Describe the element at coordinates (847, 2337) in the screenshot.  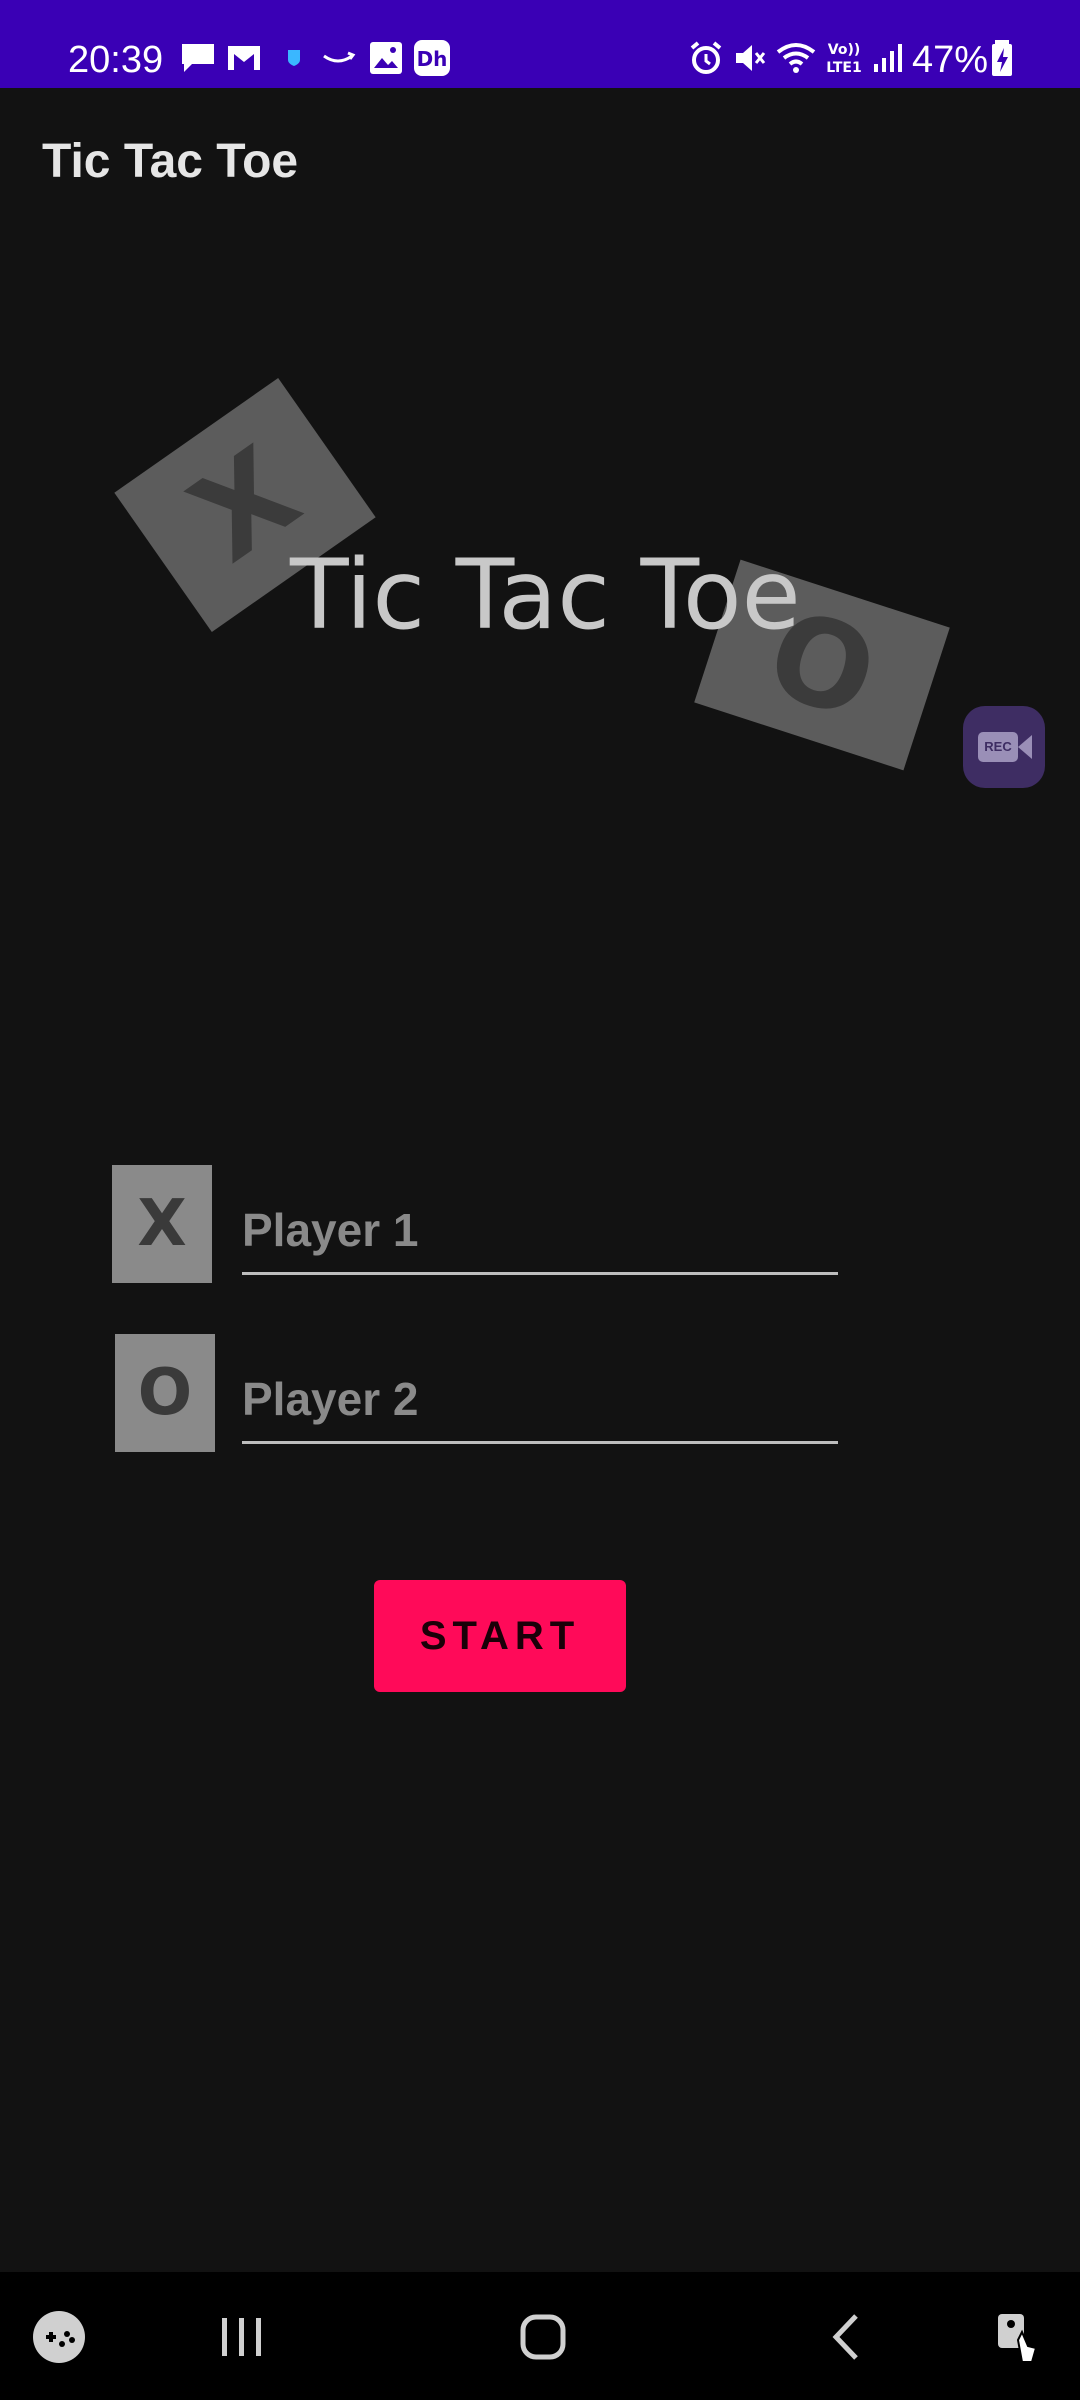
I see `back-icon` at that location.